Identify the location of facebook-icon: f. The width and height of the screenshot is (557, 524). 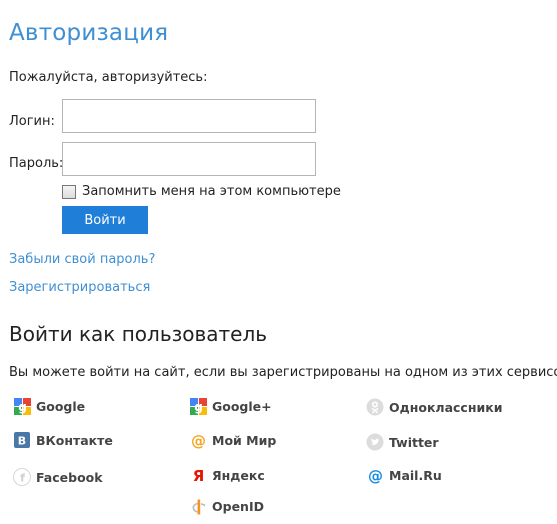
(22, 477).